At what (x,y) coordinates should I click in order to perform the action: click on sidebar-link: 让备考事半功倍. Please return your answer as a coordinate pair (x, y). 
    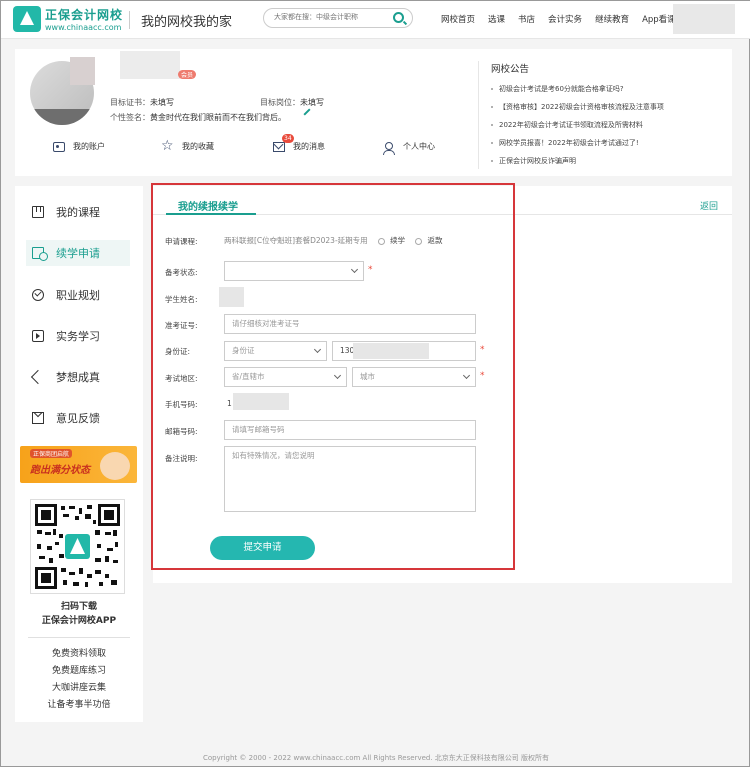
    Looking at the image, I should click on (79, 705).